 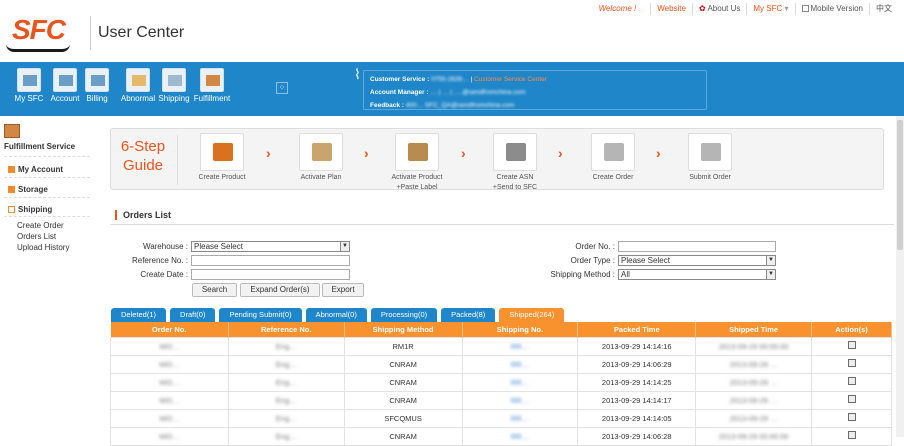 I want to click on step-activate-product: Activate Product +Paste Label, so click(x=417, y=163).